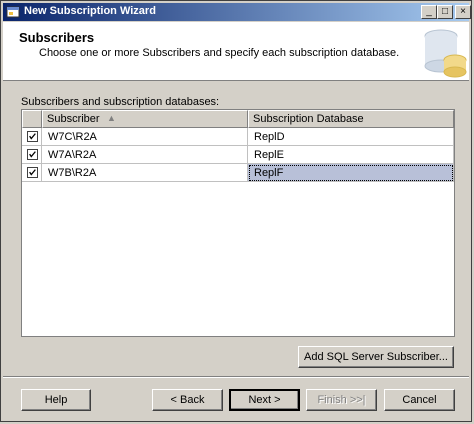  What do you see at coordinates (463, 12) in the screenshot?
I see `close-button: ×` at bounding box center [463, 12].